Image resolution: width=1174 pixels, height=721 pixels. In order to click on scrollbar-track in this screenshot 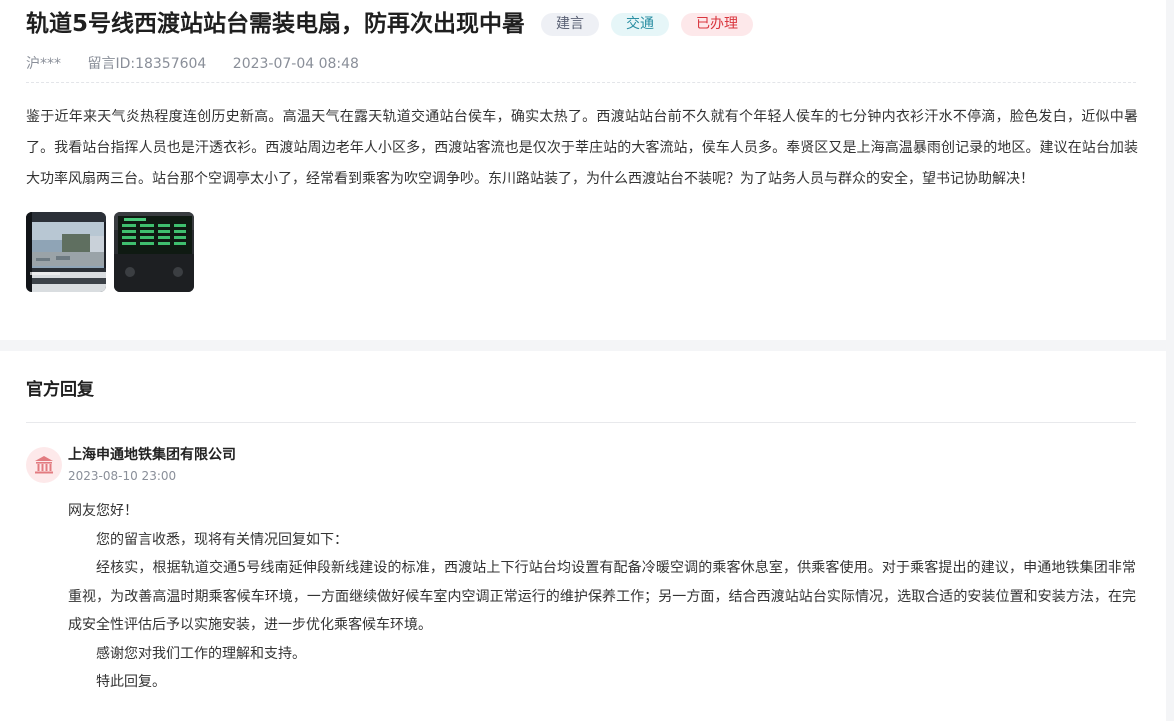, I will do `click(1170, 360)`.